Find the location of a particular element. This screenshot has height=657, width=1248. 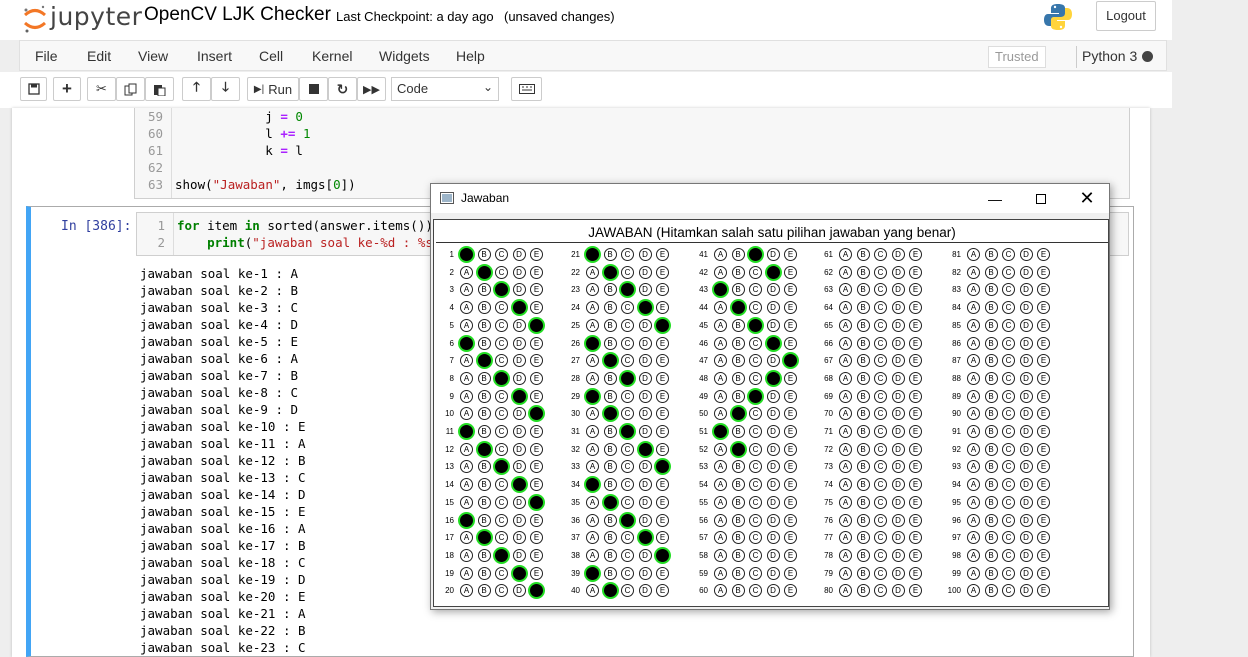

logout-button: Logout is located at coordinates (1126, 16).